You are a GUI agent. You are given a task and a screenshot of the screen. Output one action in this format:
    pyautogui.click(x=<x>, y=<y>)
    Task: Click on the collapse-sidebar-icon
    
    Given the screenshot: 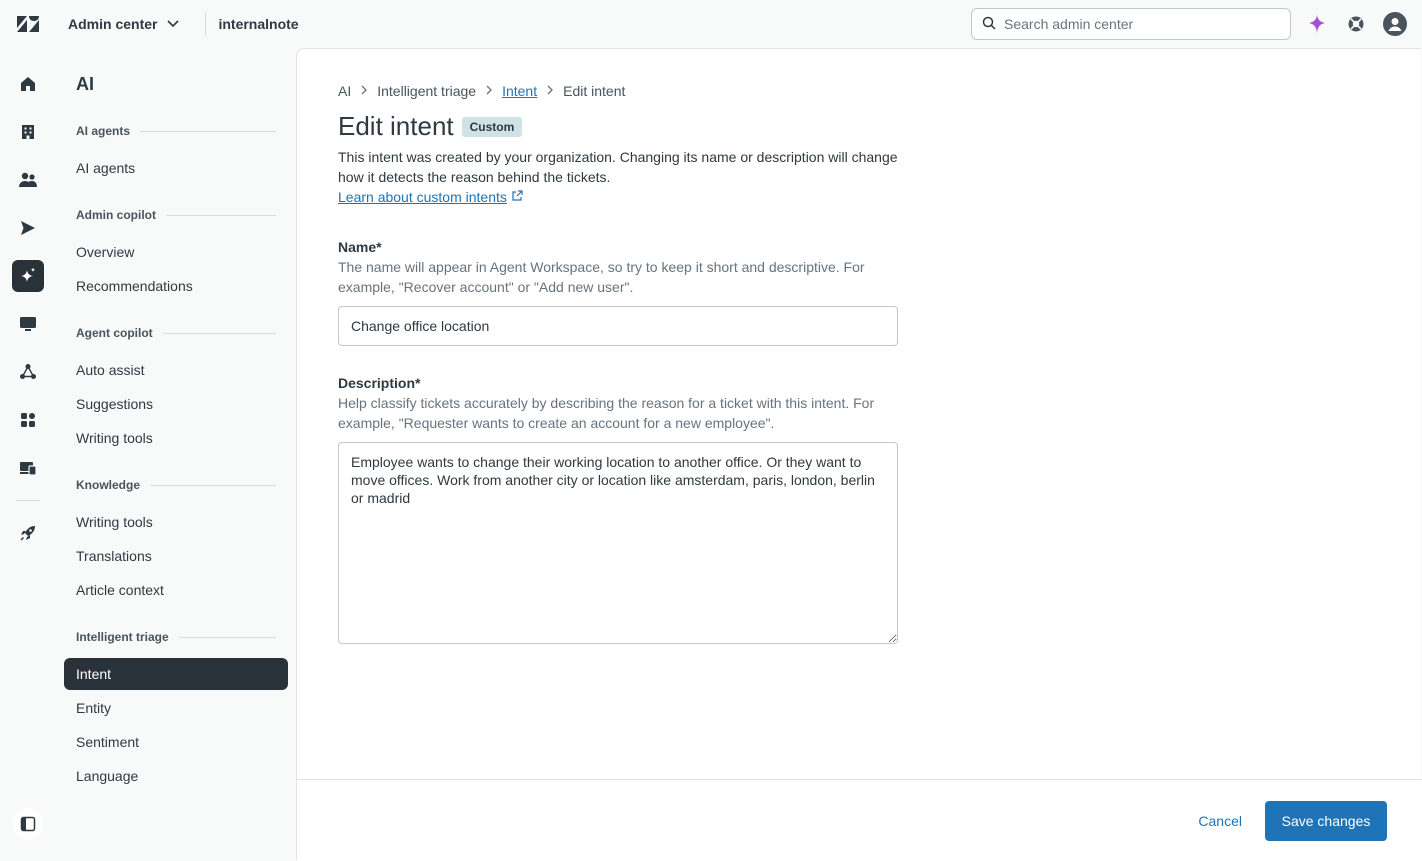 What is the action you would take?
    pyautogui.click(x=28, y=824)
    